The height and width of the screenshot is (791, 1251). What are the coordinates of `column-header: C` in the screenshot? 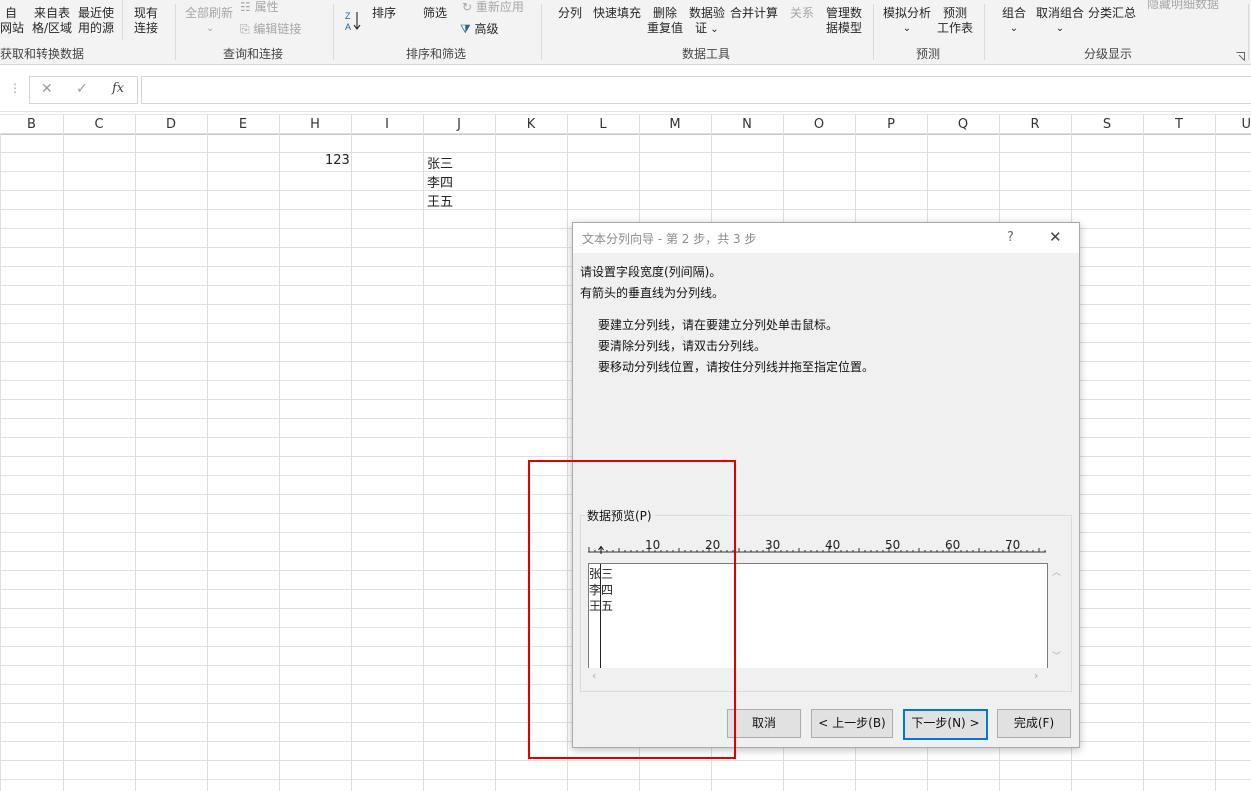 It's located at (99, 124).